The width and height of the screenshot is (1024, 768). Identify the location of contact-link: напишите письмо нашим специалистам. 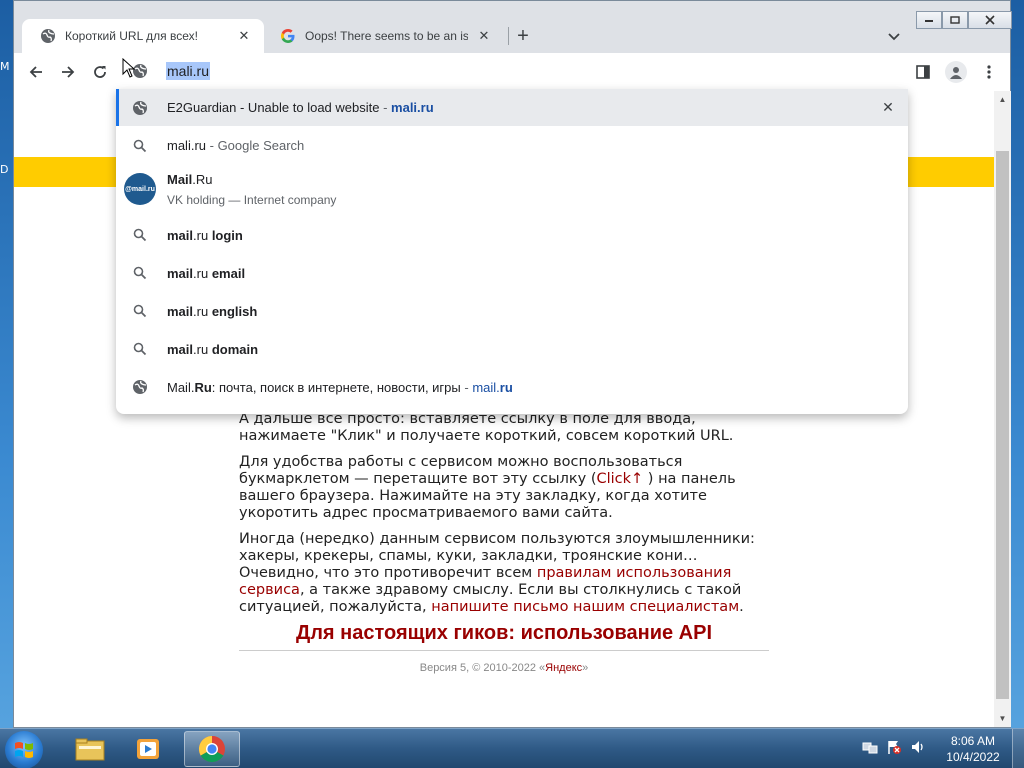
(585, 607).